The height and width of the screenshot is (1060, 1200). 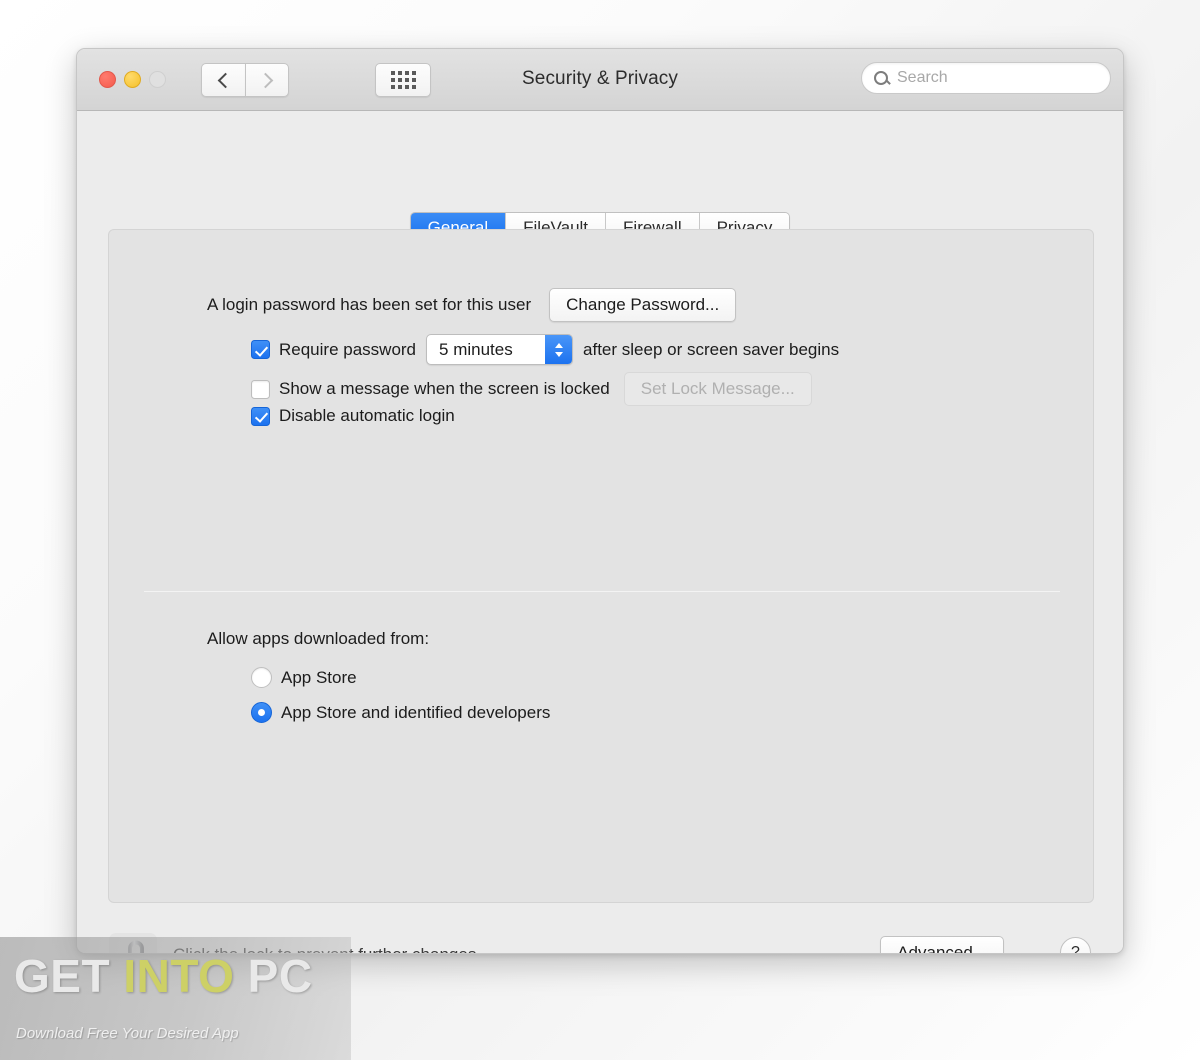 What do you see at coordinates (558, 354) in the screenshot?
I see `chevron-down-icon` at bounding box center [558, 354].